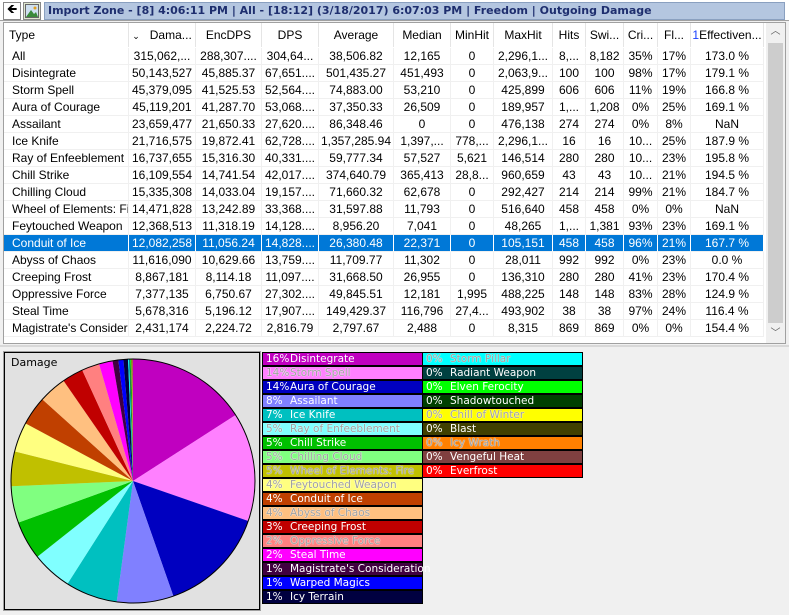  I want to click on column-header-0: Type, so click(66, 35).